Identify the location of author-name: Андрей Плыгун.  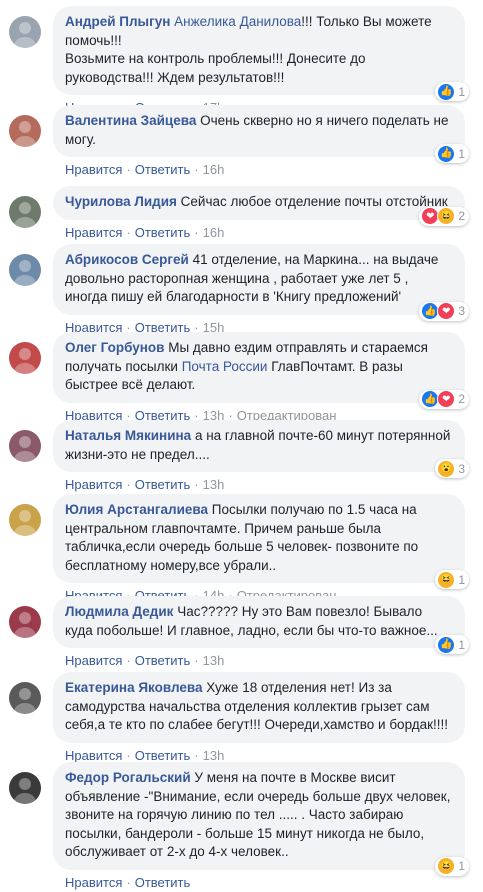
(117, 21).